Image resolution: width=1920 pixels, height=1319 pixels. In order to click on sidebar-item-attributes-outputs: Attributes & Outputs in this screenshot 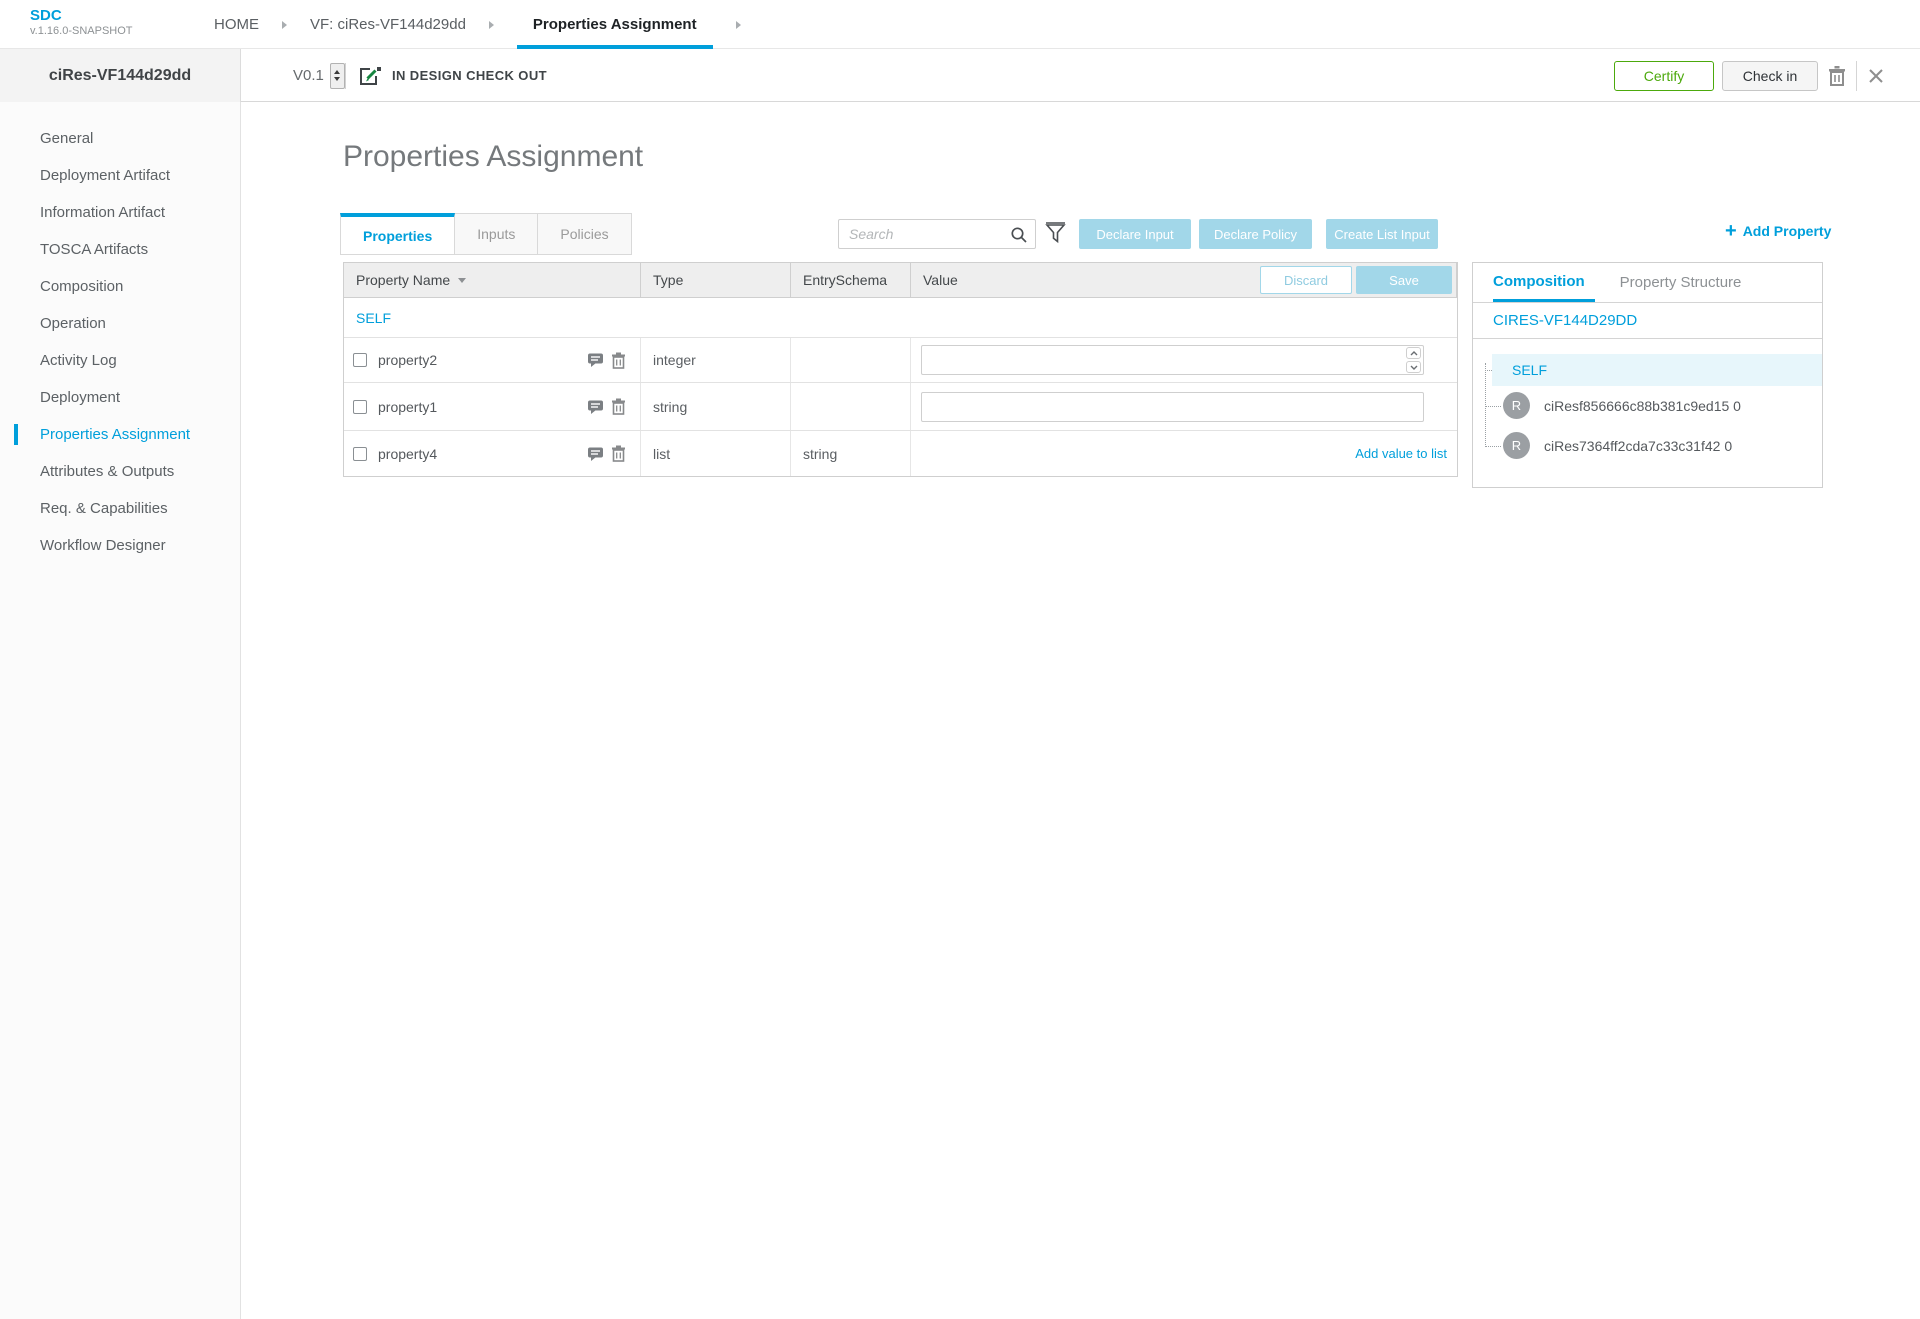, I will do `click(120, 471)`.